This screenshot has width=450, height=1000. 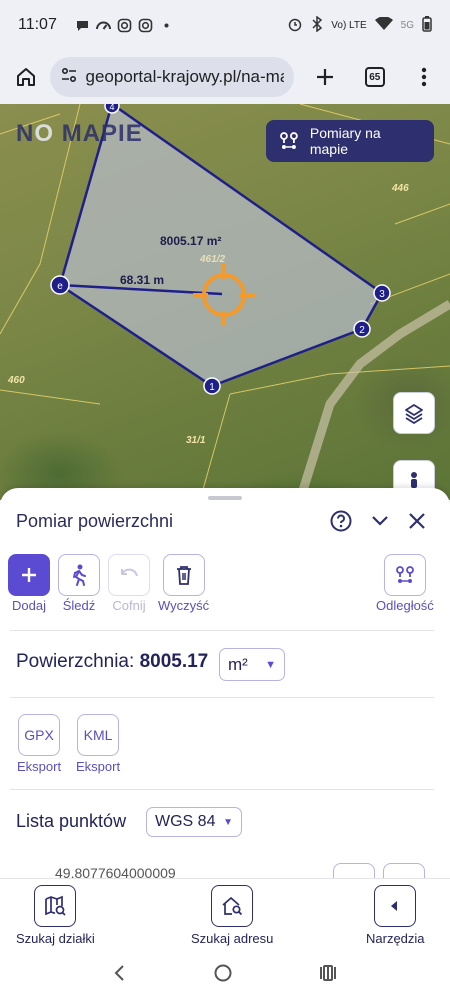 What do you see at coordinates (120, 975) in the screenshot?
I see `back-icon` at bounding box center [120, 975].